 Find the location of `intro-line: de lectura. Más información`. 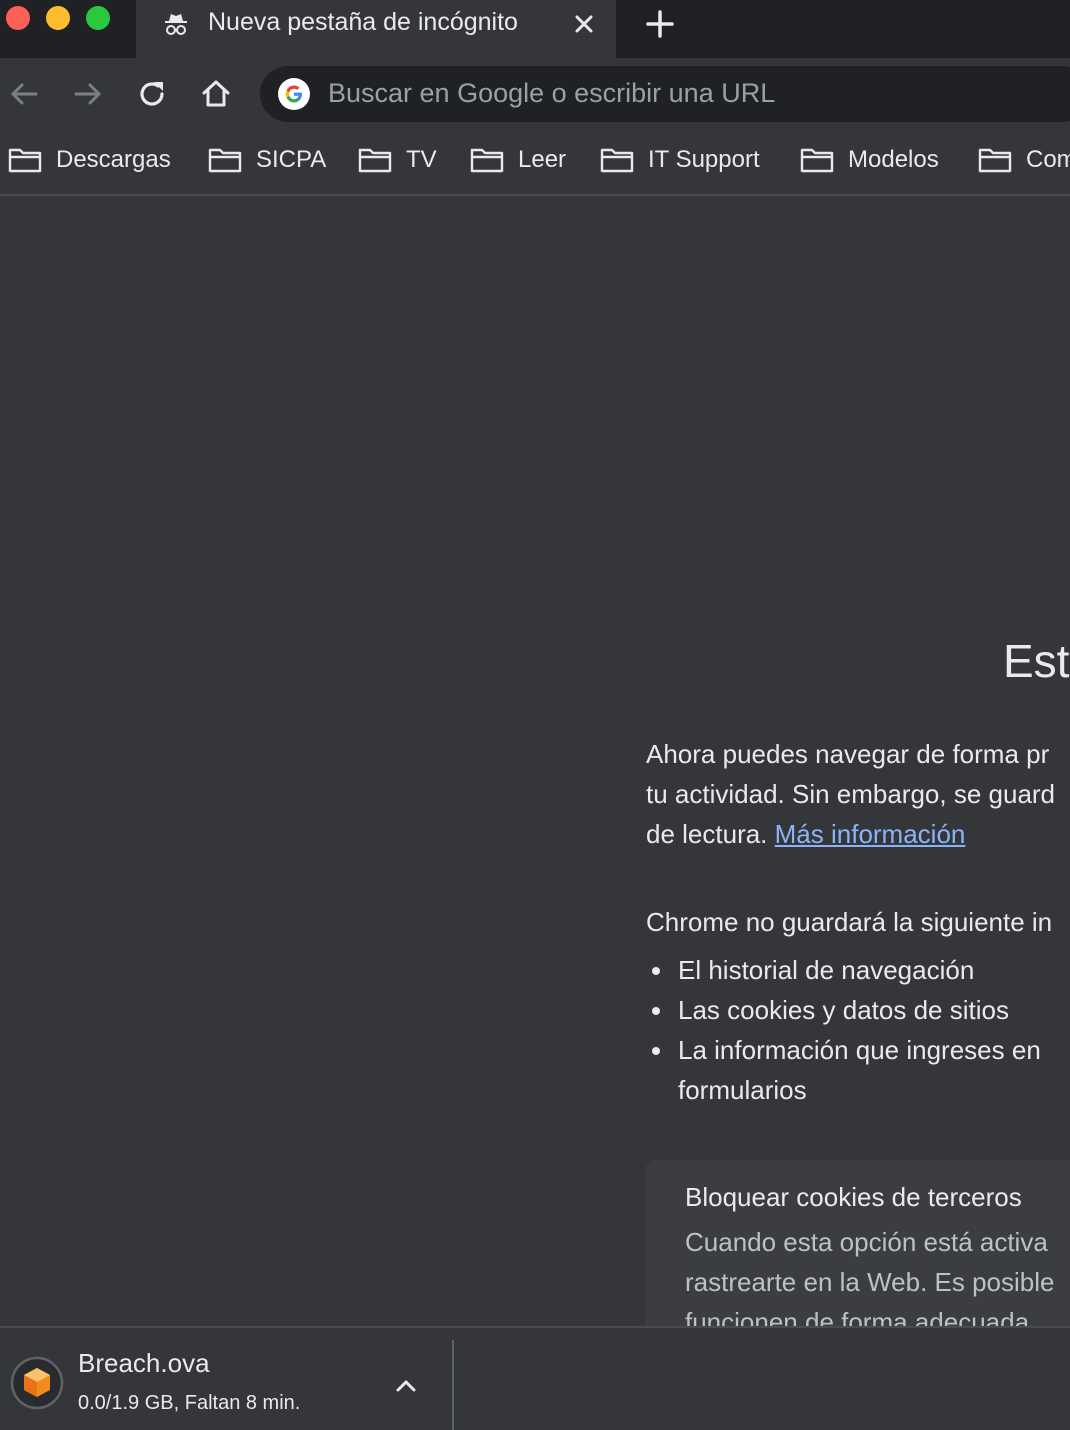

intro-line: de lectura. Más información is located at coordinates (858, 834).